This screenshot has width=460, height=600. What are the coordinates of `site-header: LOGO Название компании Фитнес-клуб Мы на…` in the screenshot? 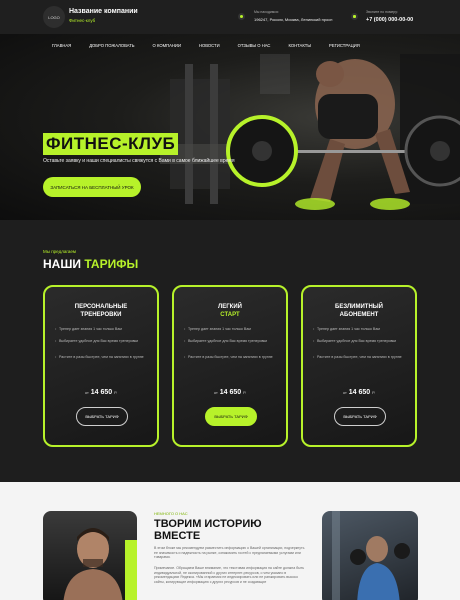 It's located at (230, 17).